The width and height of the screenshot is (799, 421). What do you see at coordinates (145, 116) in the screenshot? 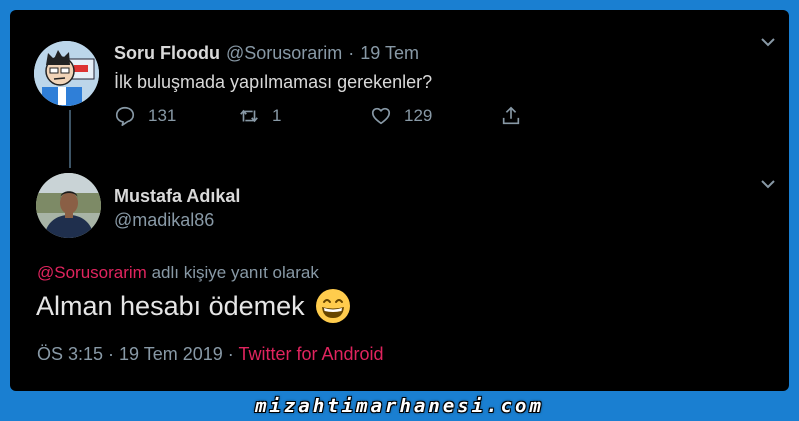
I see `reply-button: 131` at bounding box center [145, 116].